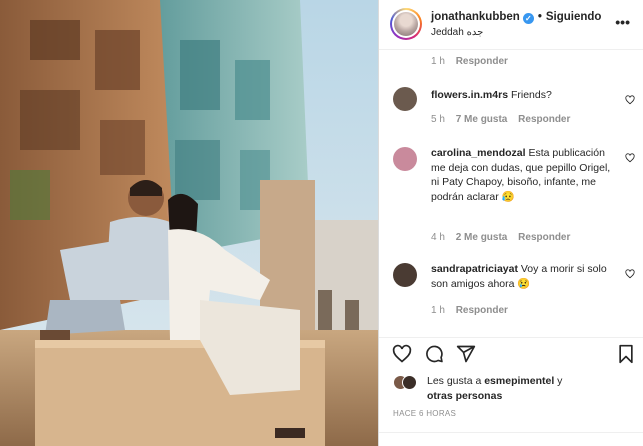  What do you see at coordinates (528, 18) in the screenshot?
I see `verified-icon: ✓` at bounding box center [528, 18].